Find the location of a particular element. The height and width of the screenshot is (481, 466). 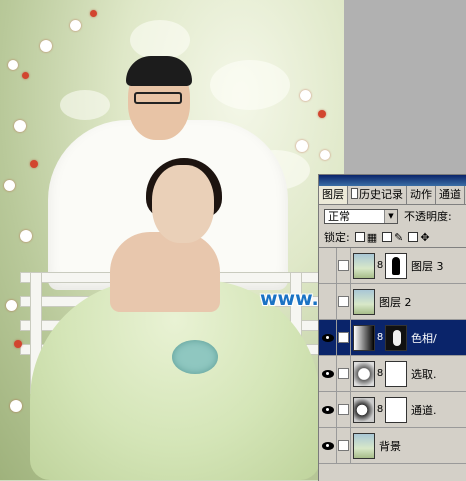

groom-glasses is located at coordinates (158, 98).